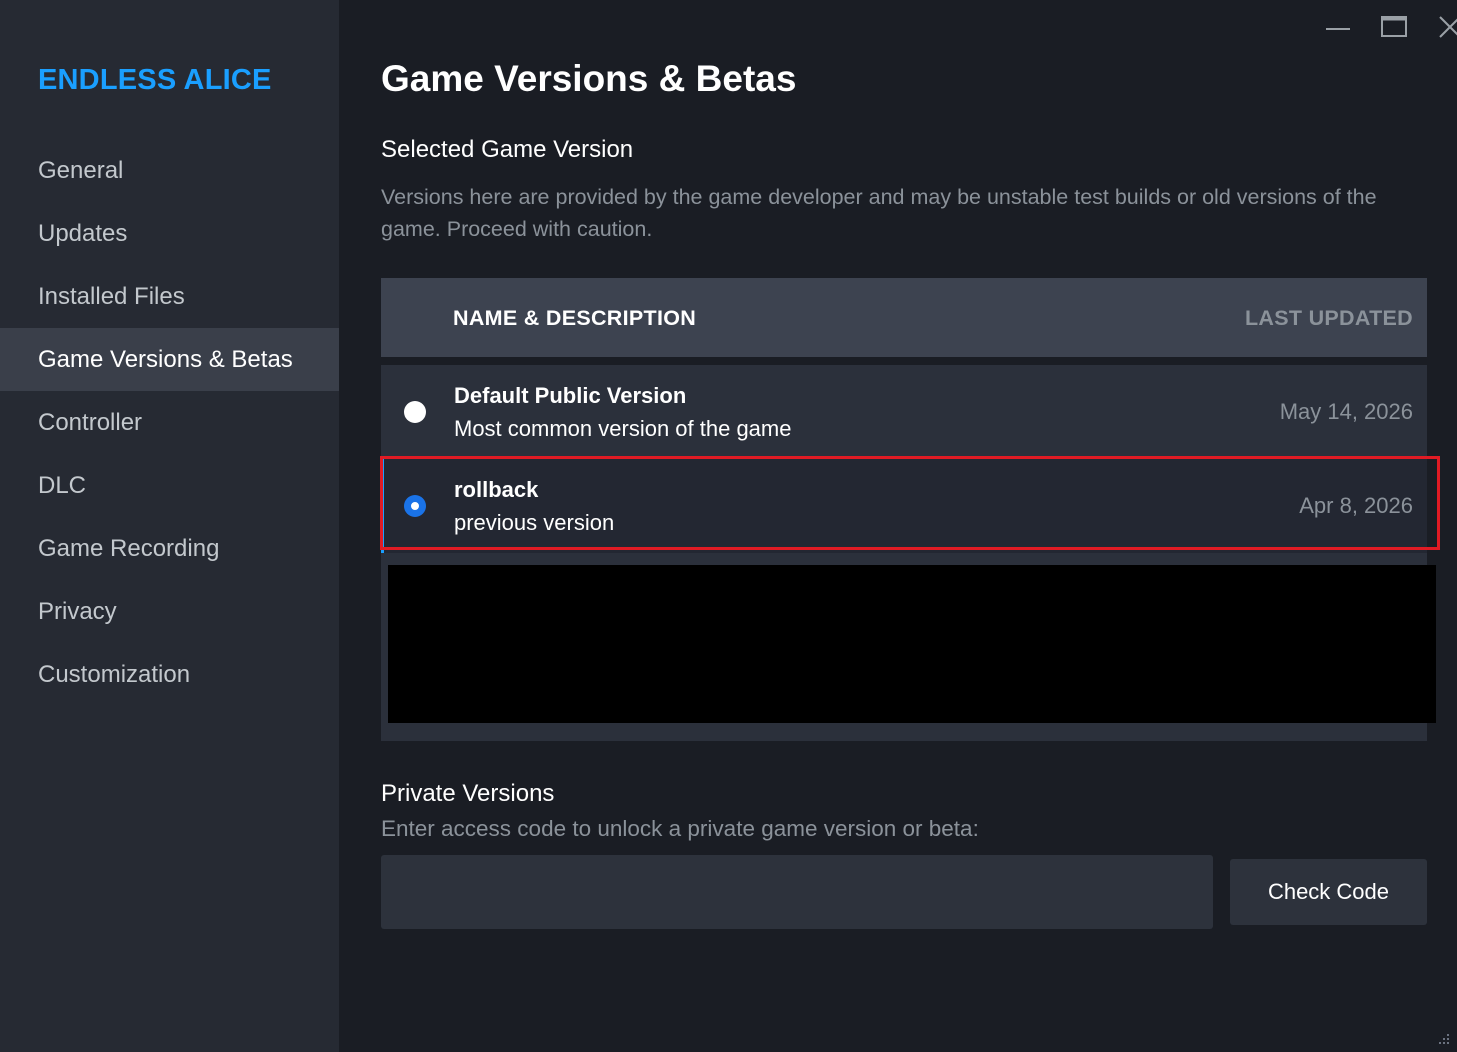 The image size is (1457, 1052). What do you see at coordinates (575, 318) in the screenshot?
I see `column-header-name: NAME & DESCRIPTION` at bounding box center [575, 318].